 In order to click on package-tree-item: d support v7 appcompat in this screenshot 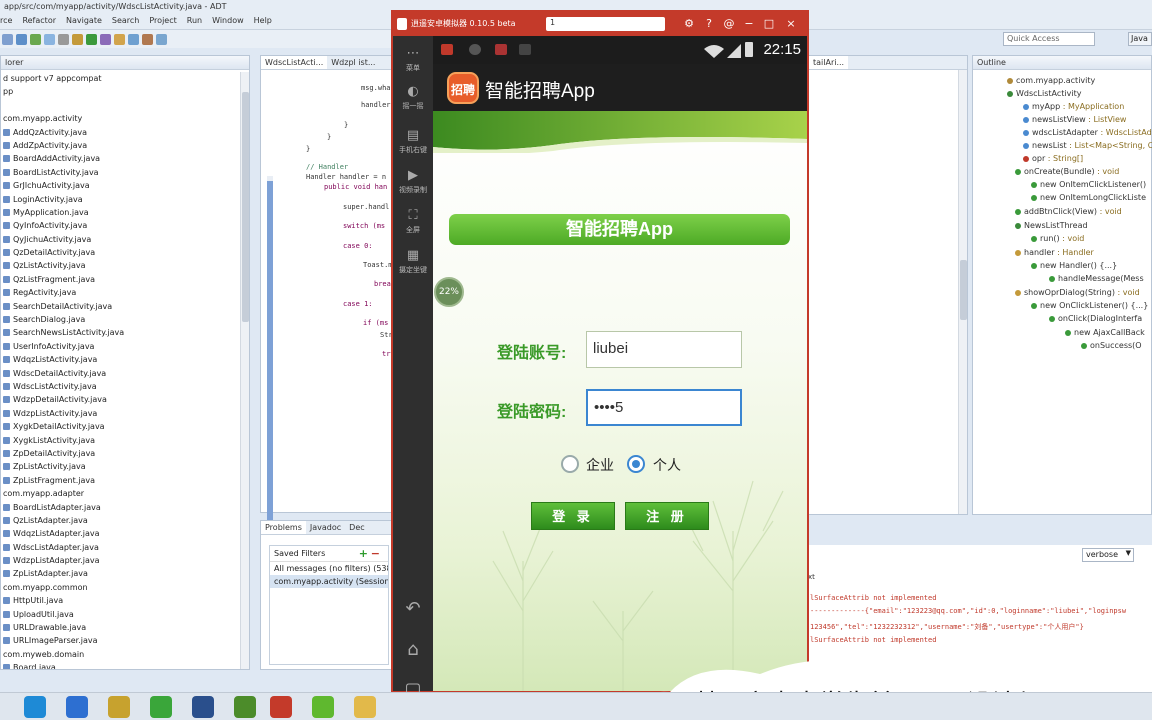, I will do `click(120, 78)`.